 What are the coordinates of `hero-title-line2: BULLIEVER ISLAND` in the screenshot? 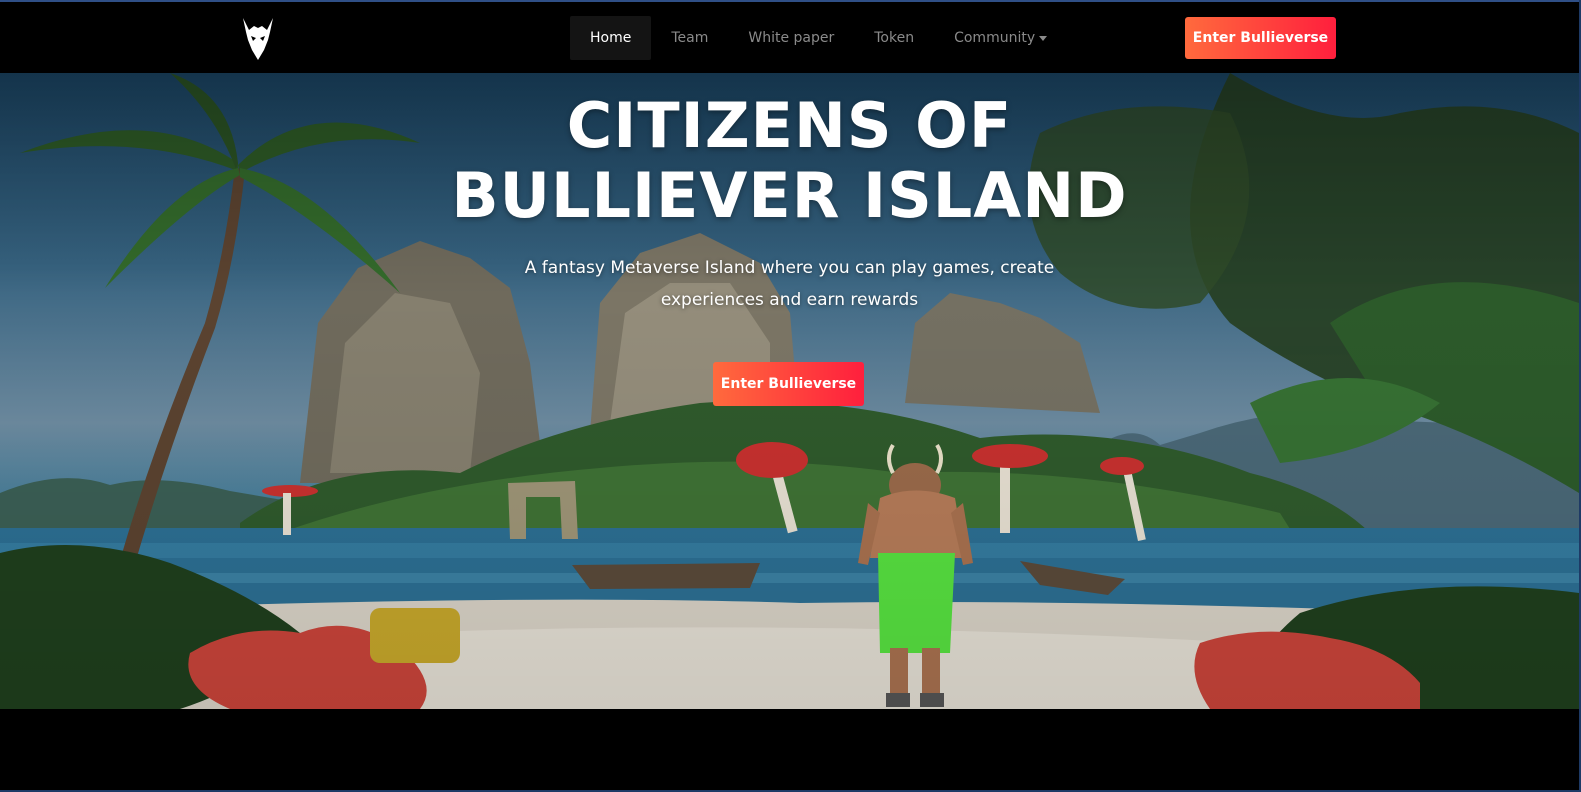 It's located at (789, 195).